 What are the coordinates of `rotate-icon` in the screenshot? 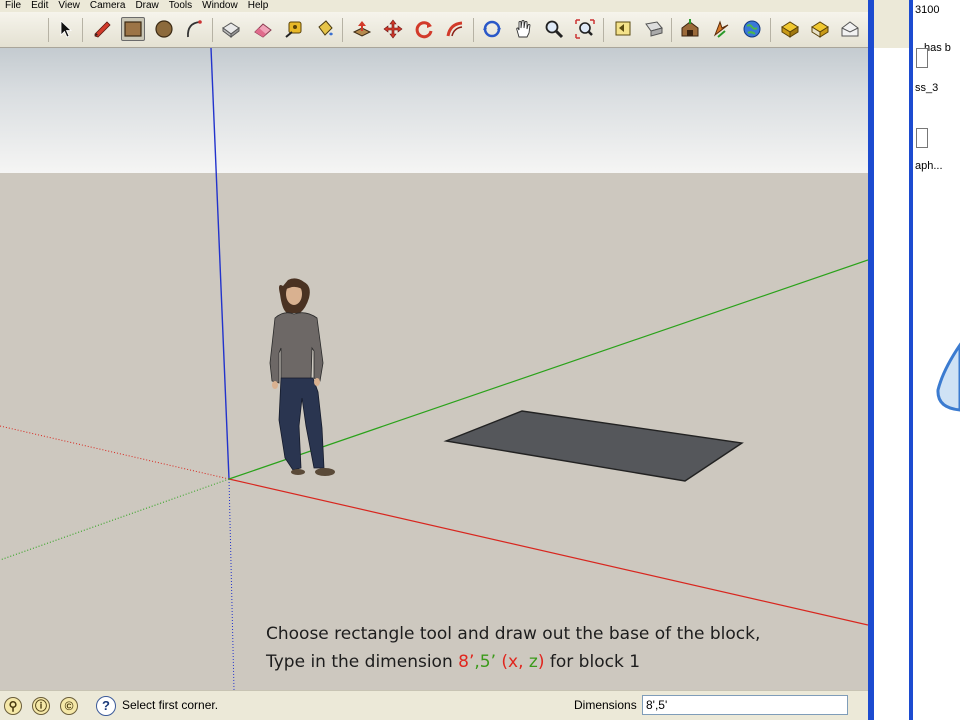 It's located at (424, 30).